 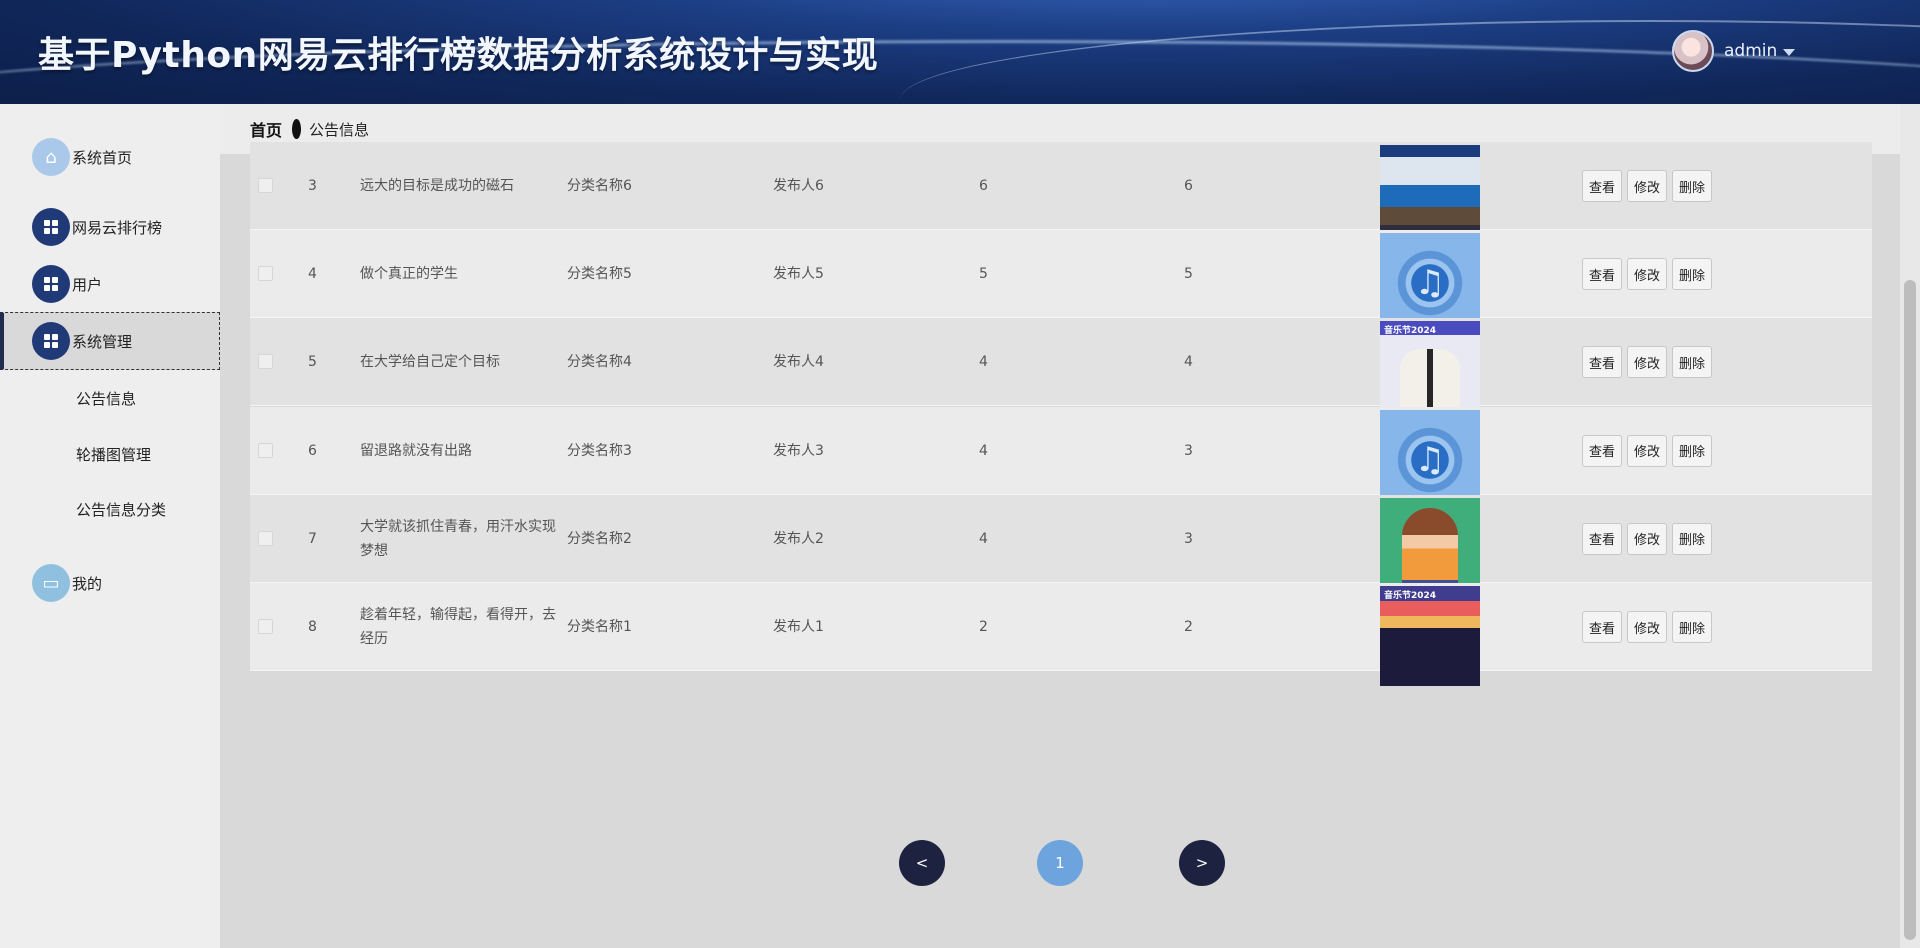 I want to click on breadcrumb-current: 公告信息, so click(x=339, y=129).